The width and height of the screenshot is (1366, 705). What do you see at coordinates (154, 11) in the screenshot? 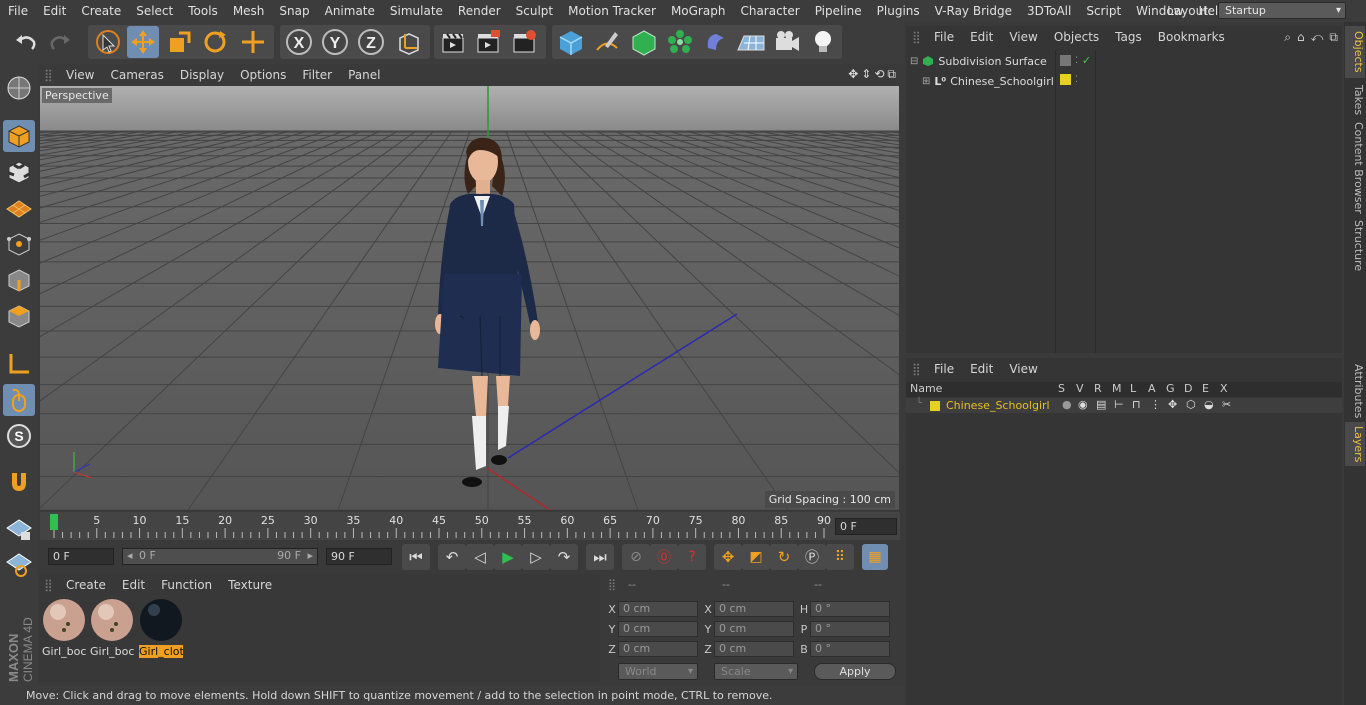
I see `menu-select: Select` at bounding box center [154, 11].